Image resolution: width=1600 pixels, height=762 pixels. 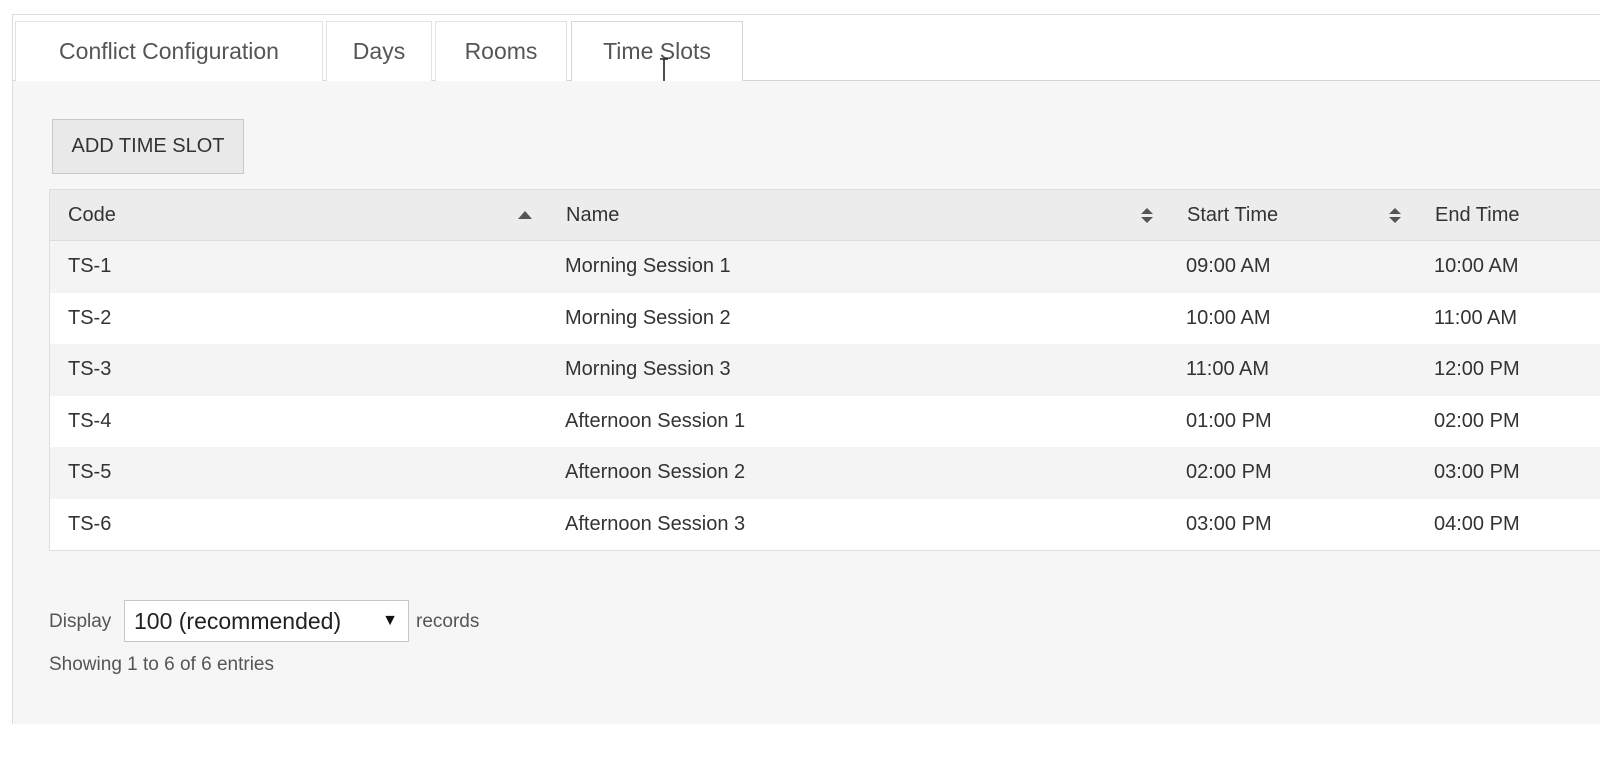 I want to click on cell-start-time: 10:00 AM, so click(x=1228, y=317).